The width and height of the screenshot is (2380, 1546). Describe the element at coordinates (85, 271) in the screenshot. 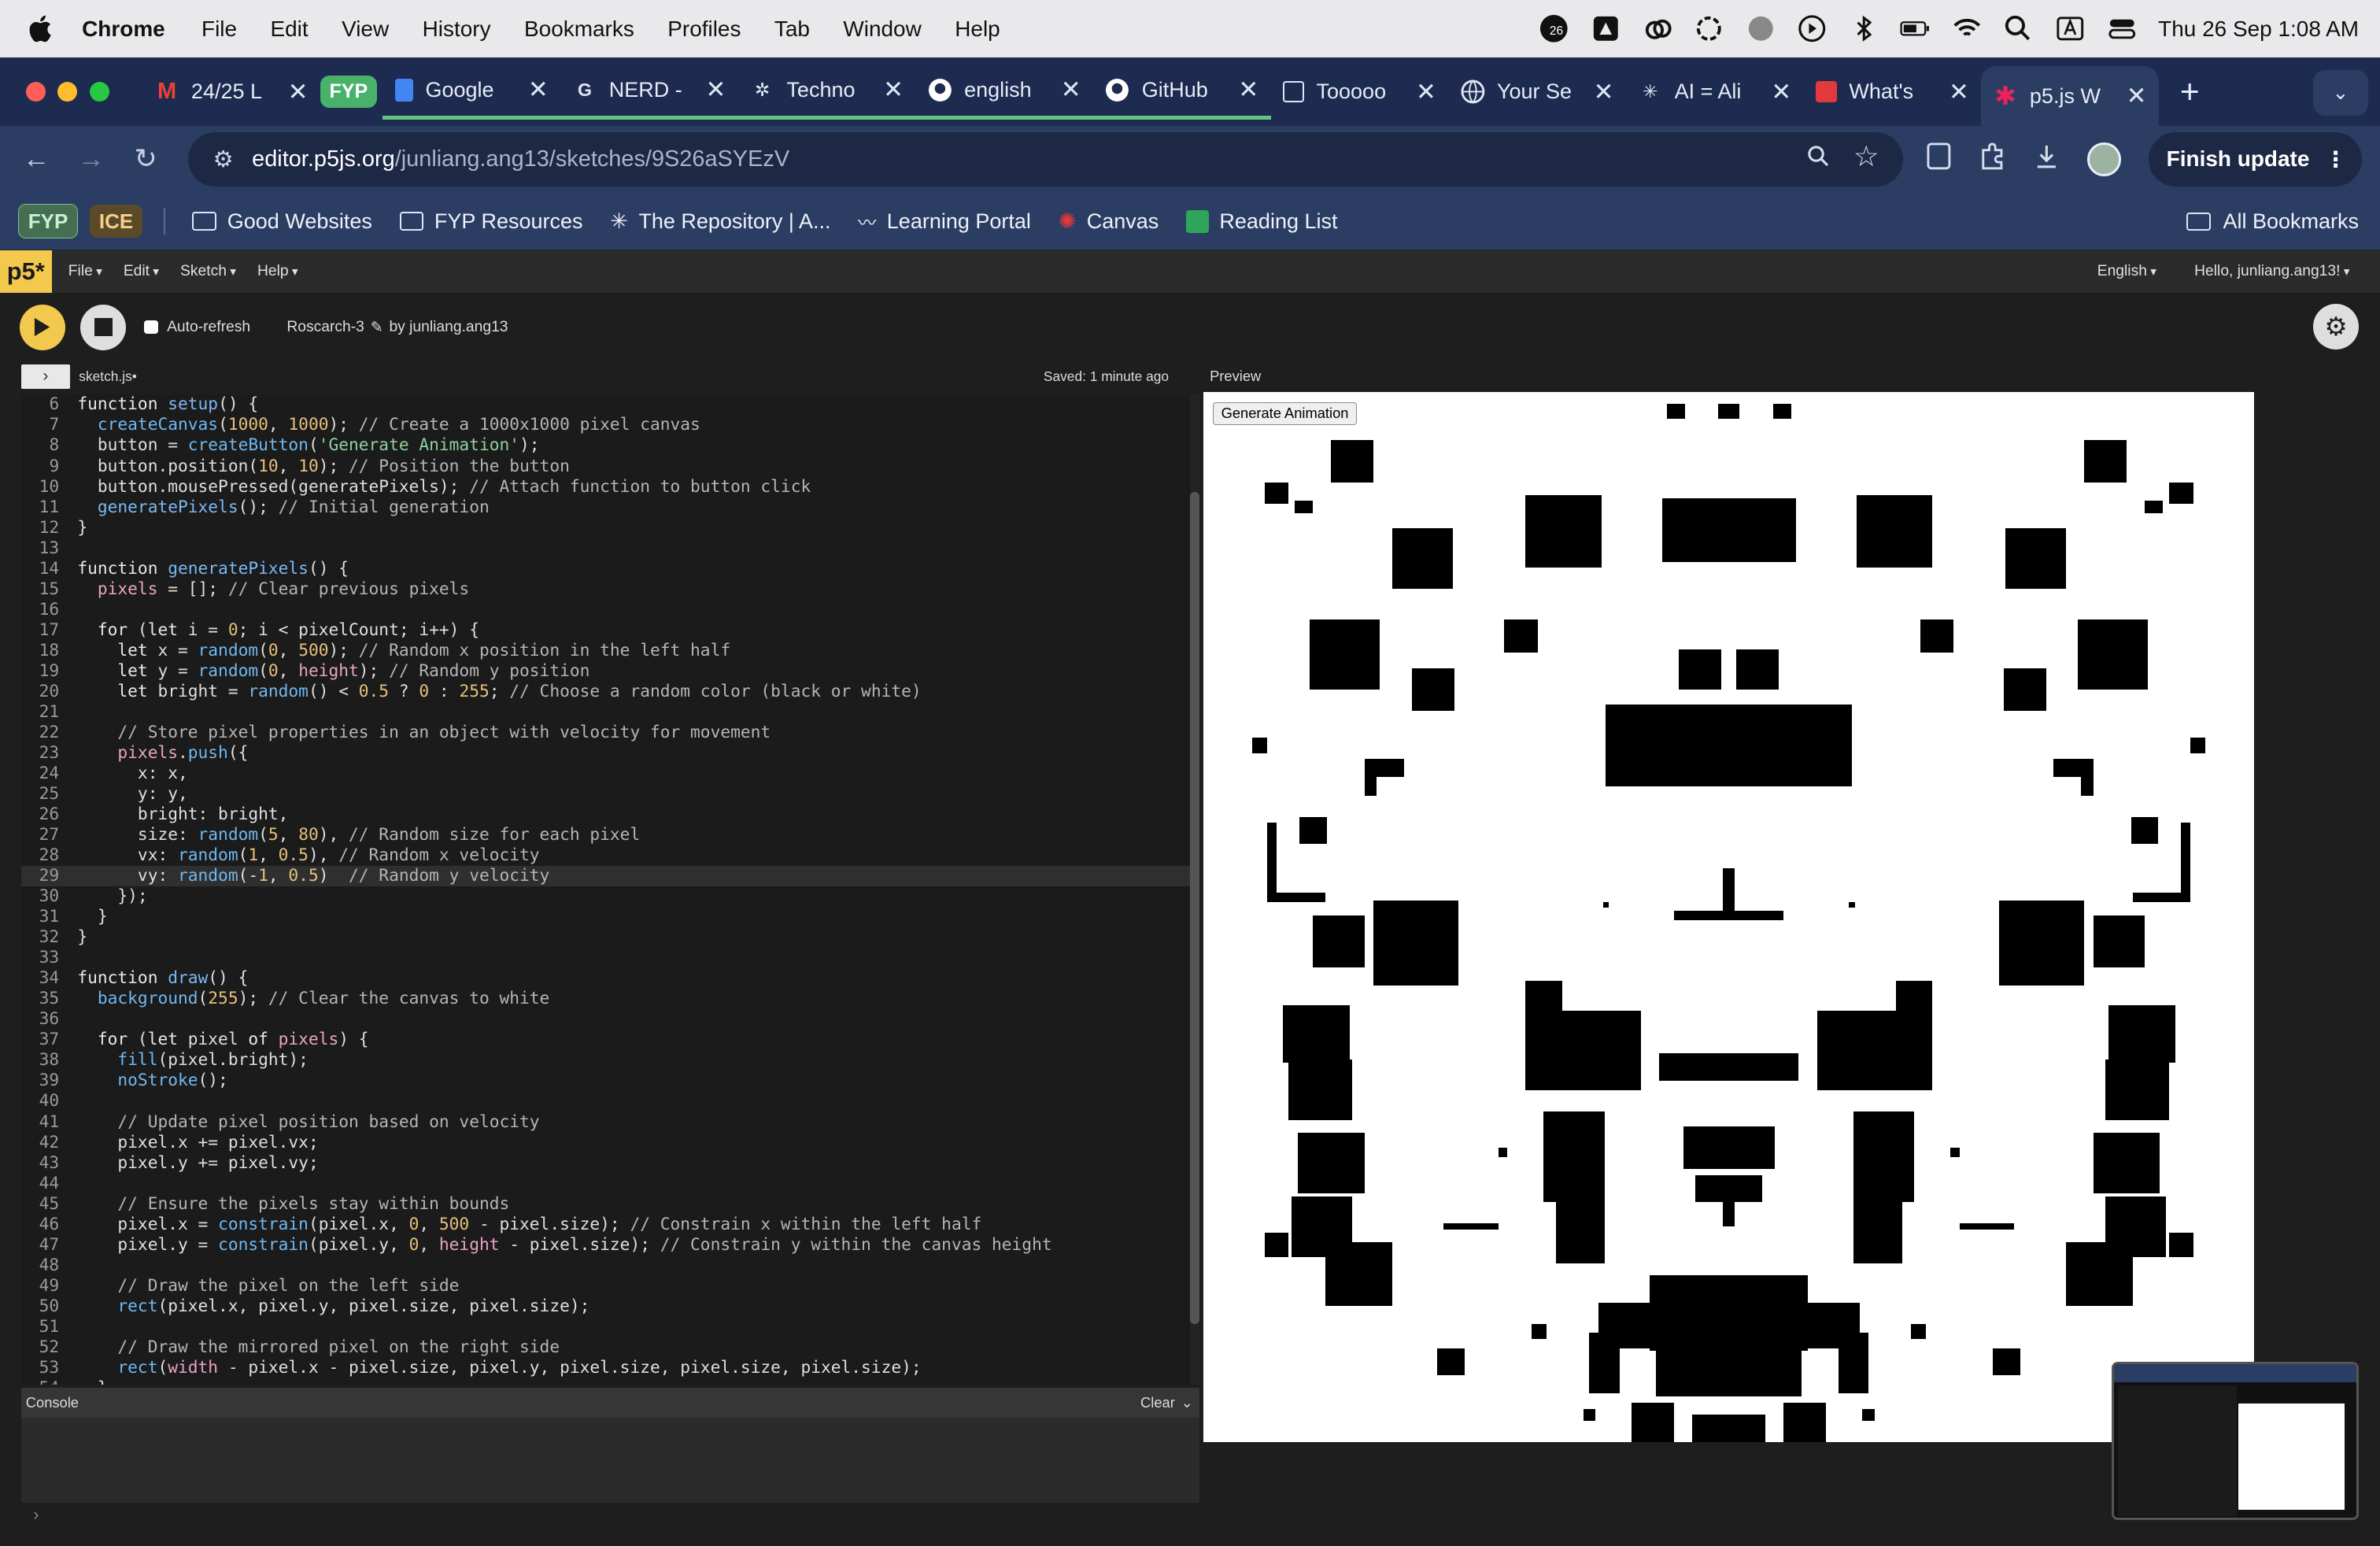

I see `p5-menu-file: File` at that location.